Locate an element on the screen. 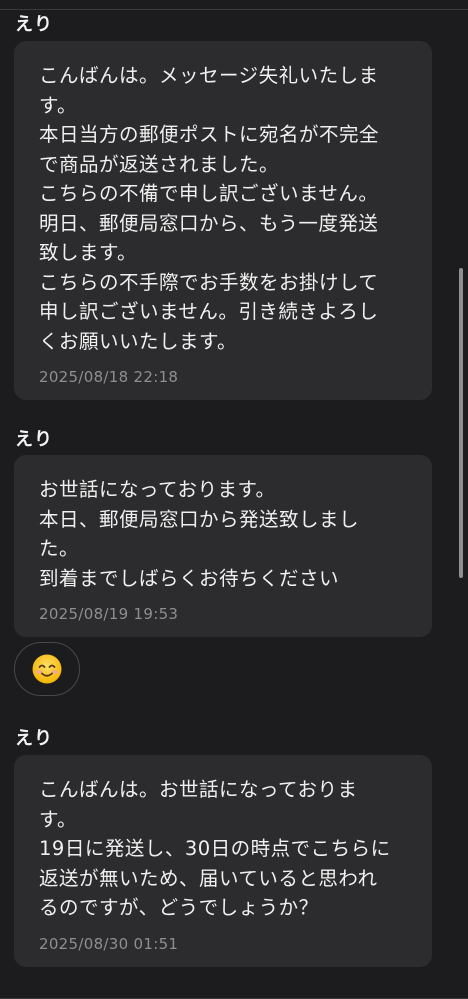 This screenshot has width=468, height=999. message-line: た。 is located at coordinates (59, 548).